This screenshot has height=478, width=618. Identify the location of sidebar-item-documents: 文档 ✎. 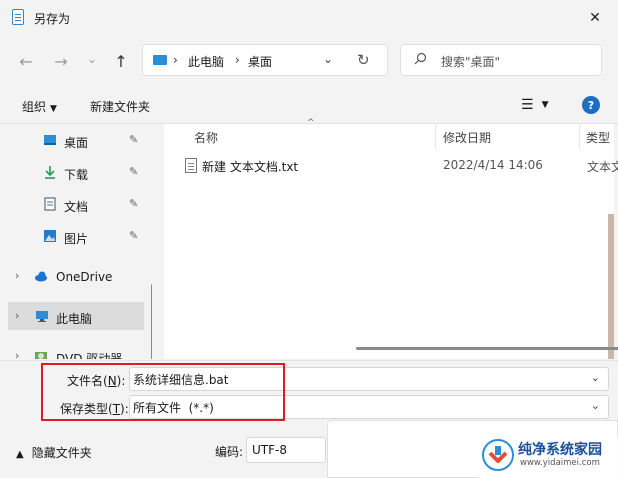
(73, 204).